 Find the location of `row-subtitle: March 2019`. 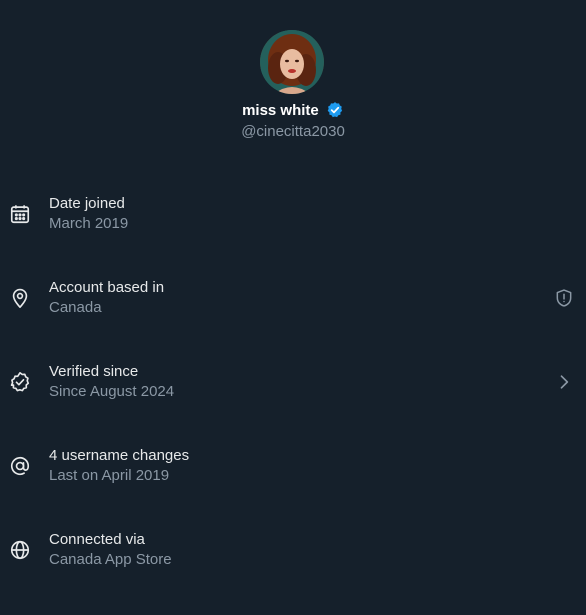

row-subtitle: March 2019 is located at coordinates (89, 223).